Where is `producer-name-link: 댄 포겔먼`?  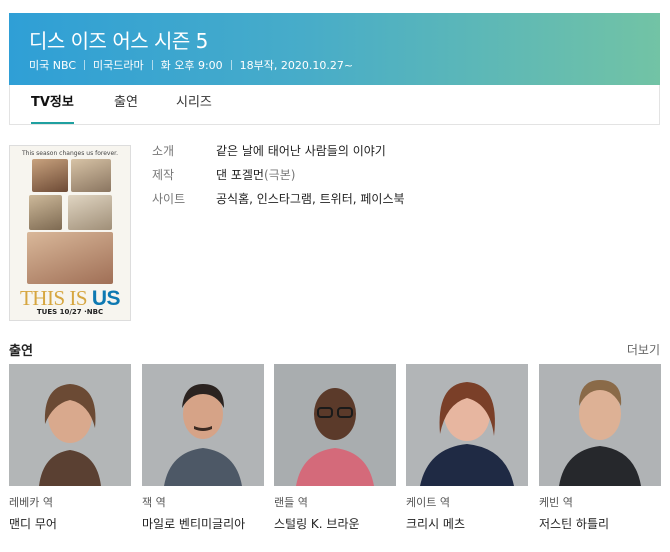 producer-name-link: 댄 포겔먼 is located at coordinates (240, 175).